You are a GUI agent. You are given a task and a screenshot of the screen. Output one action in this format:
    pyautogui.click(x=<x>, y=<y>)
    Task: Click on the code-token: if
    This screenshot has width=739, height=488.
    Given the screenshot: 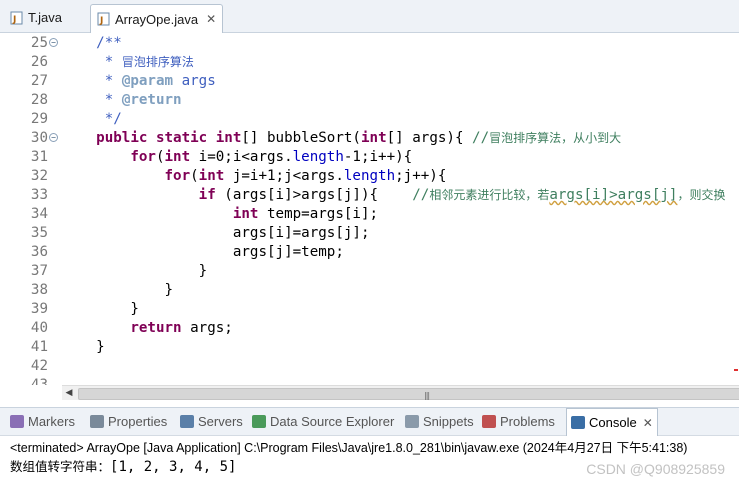 What is the action you would take?
    pyautogui.click(x=207, y=195)
    